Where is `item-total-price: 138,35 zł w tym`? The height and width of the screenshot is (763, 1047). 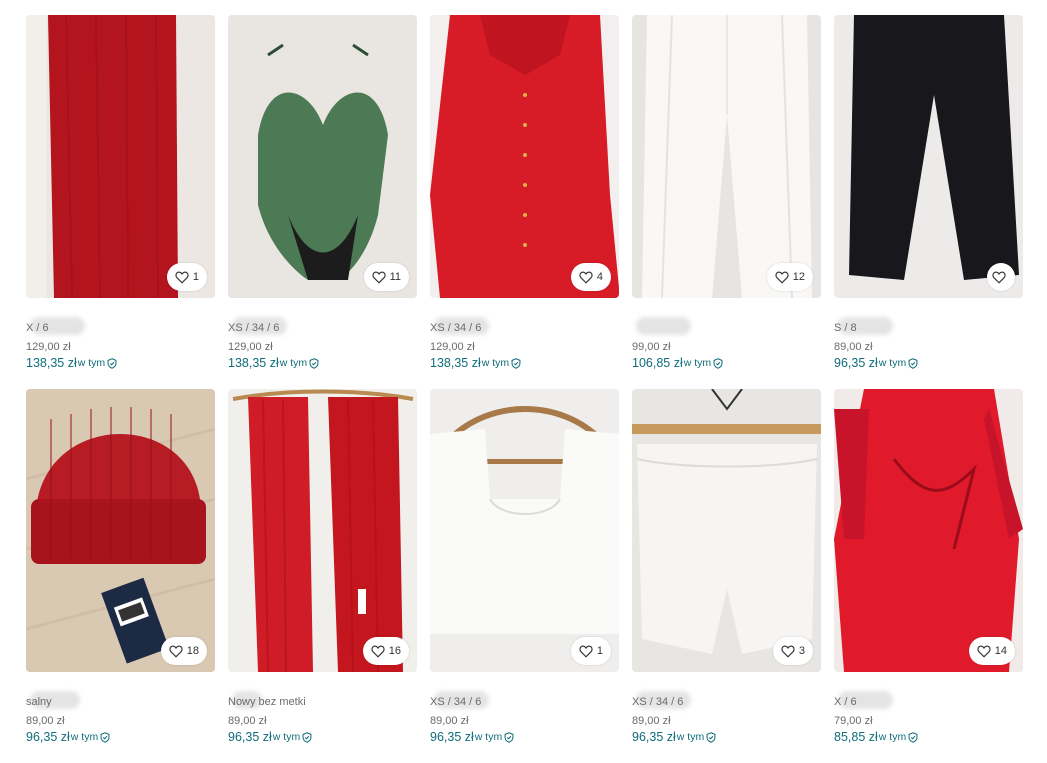 item-total-price: 138,35 zł w tym is located at coordinates (524, 363).